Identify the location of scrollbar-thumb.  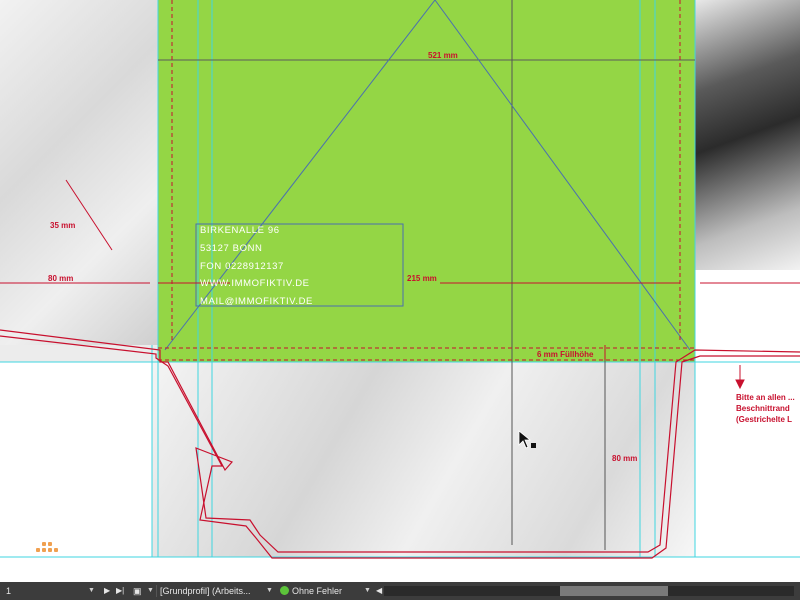
(614, 591).